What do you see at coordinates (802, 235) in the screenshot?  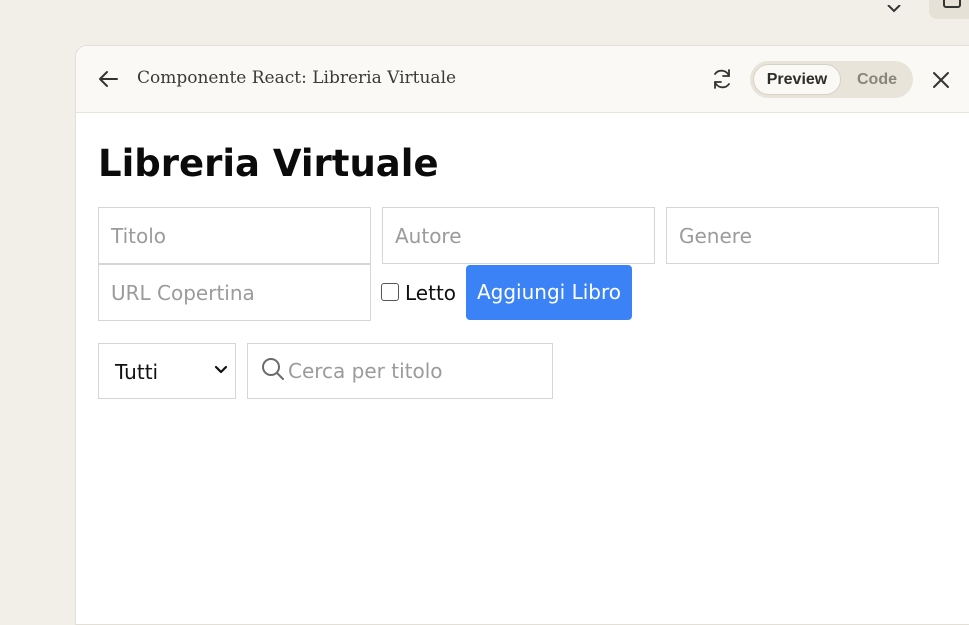 I see `genre-input` at bounding box center [802, 235].